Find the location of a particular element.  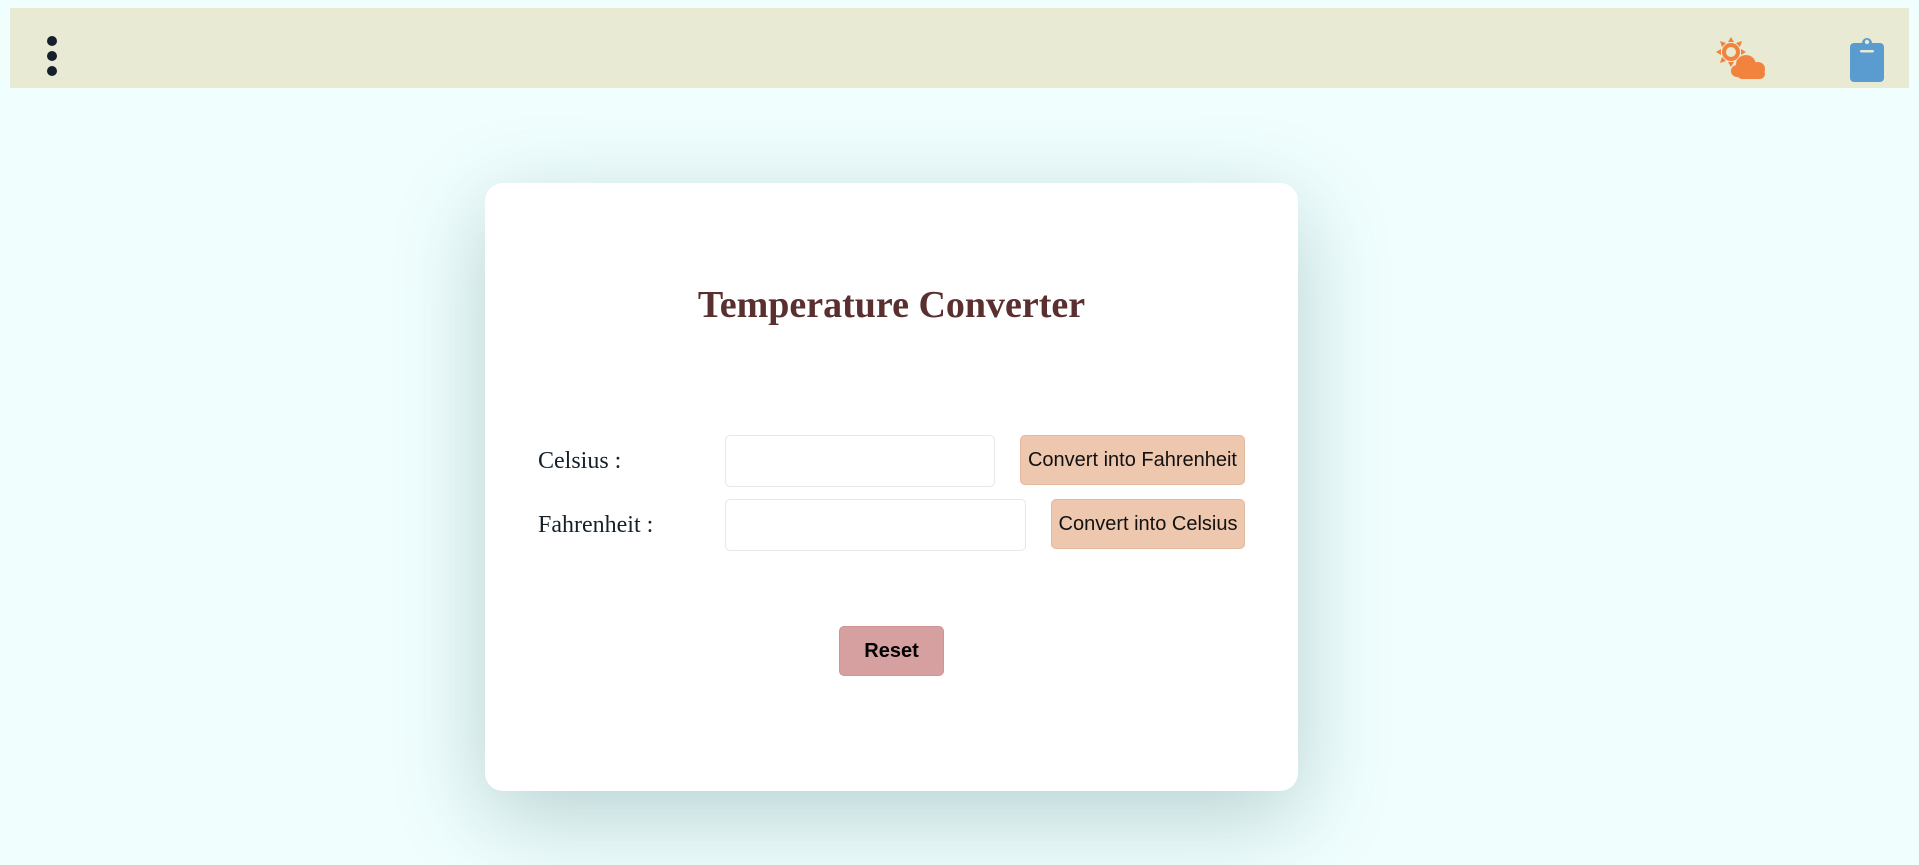

celsius-label: Celsius : is located at coordinates (580, 461).